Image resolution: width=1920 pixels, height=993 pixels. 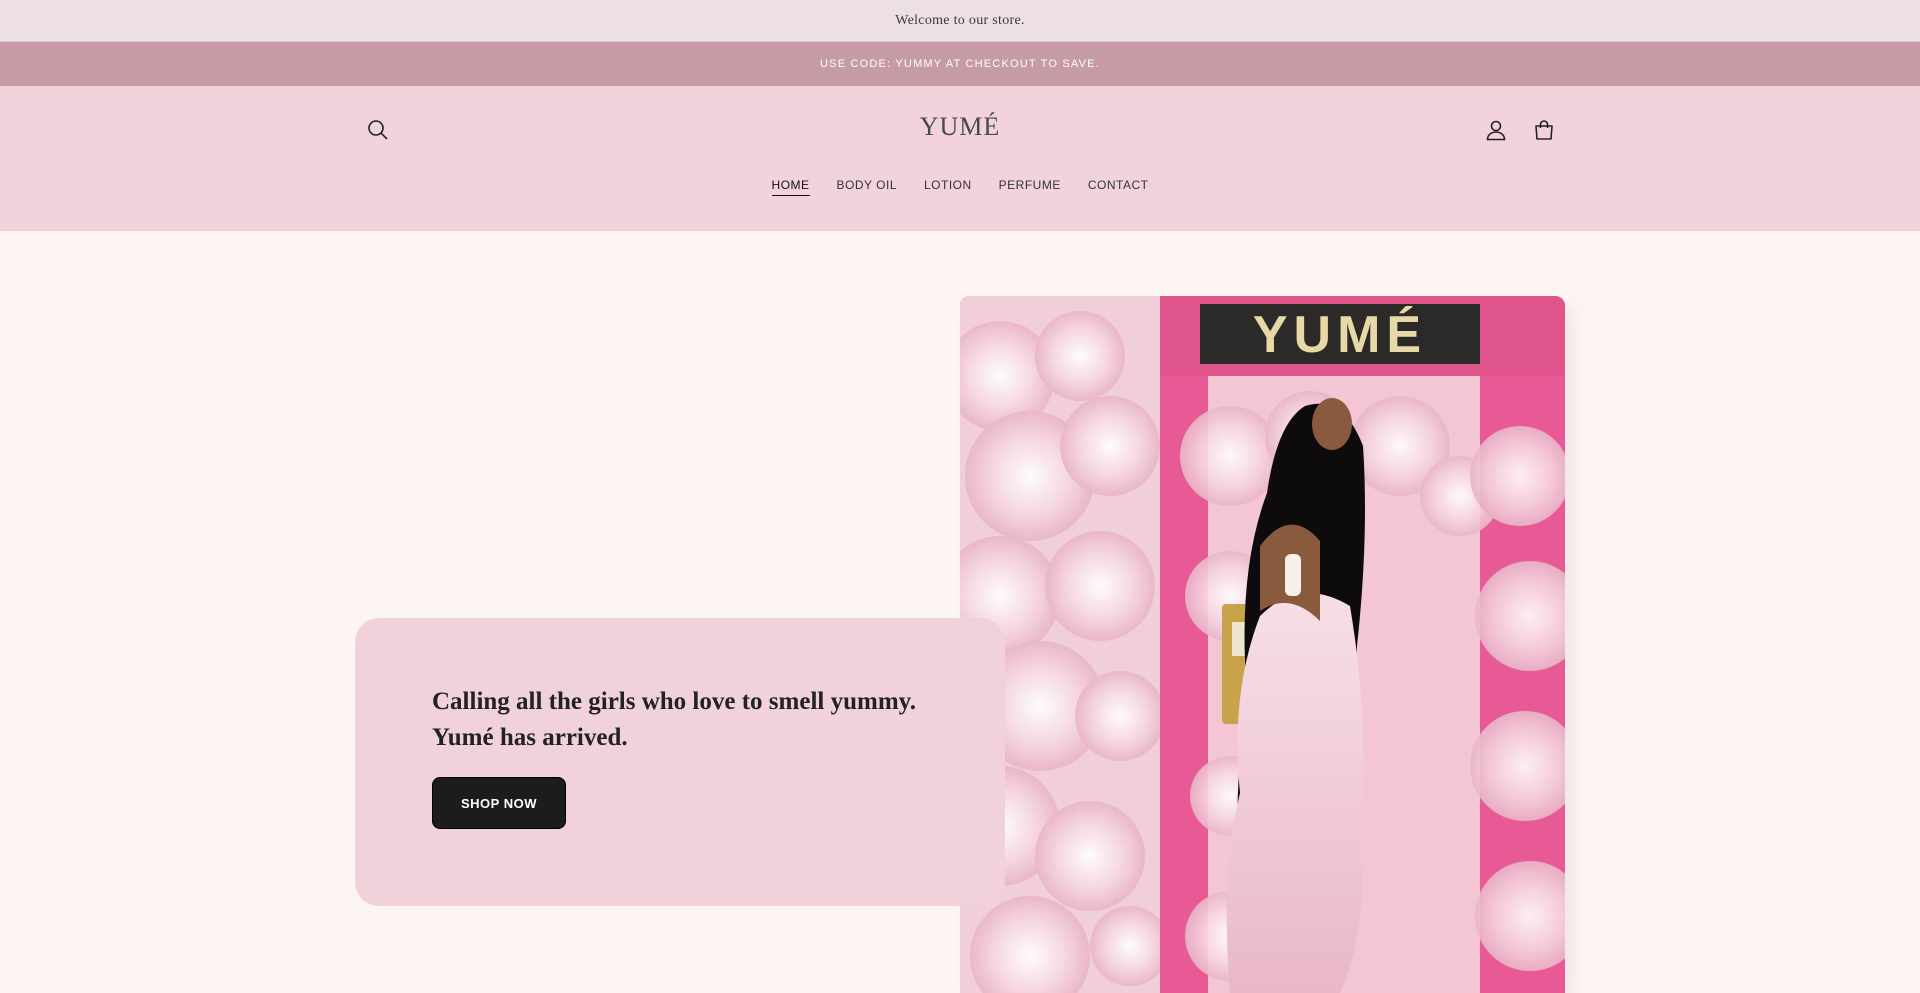 I want to click on cart-button, so click(x=1544, y=130).